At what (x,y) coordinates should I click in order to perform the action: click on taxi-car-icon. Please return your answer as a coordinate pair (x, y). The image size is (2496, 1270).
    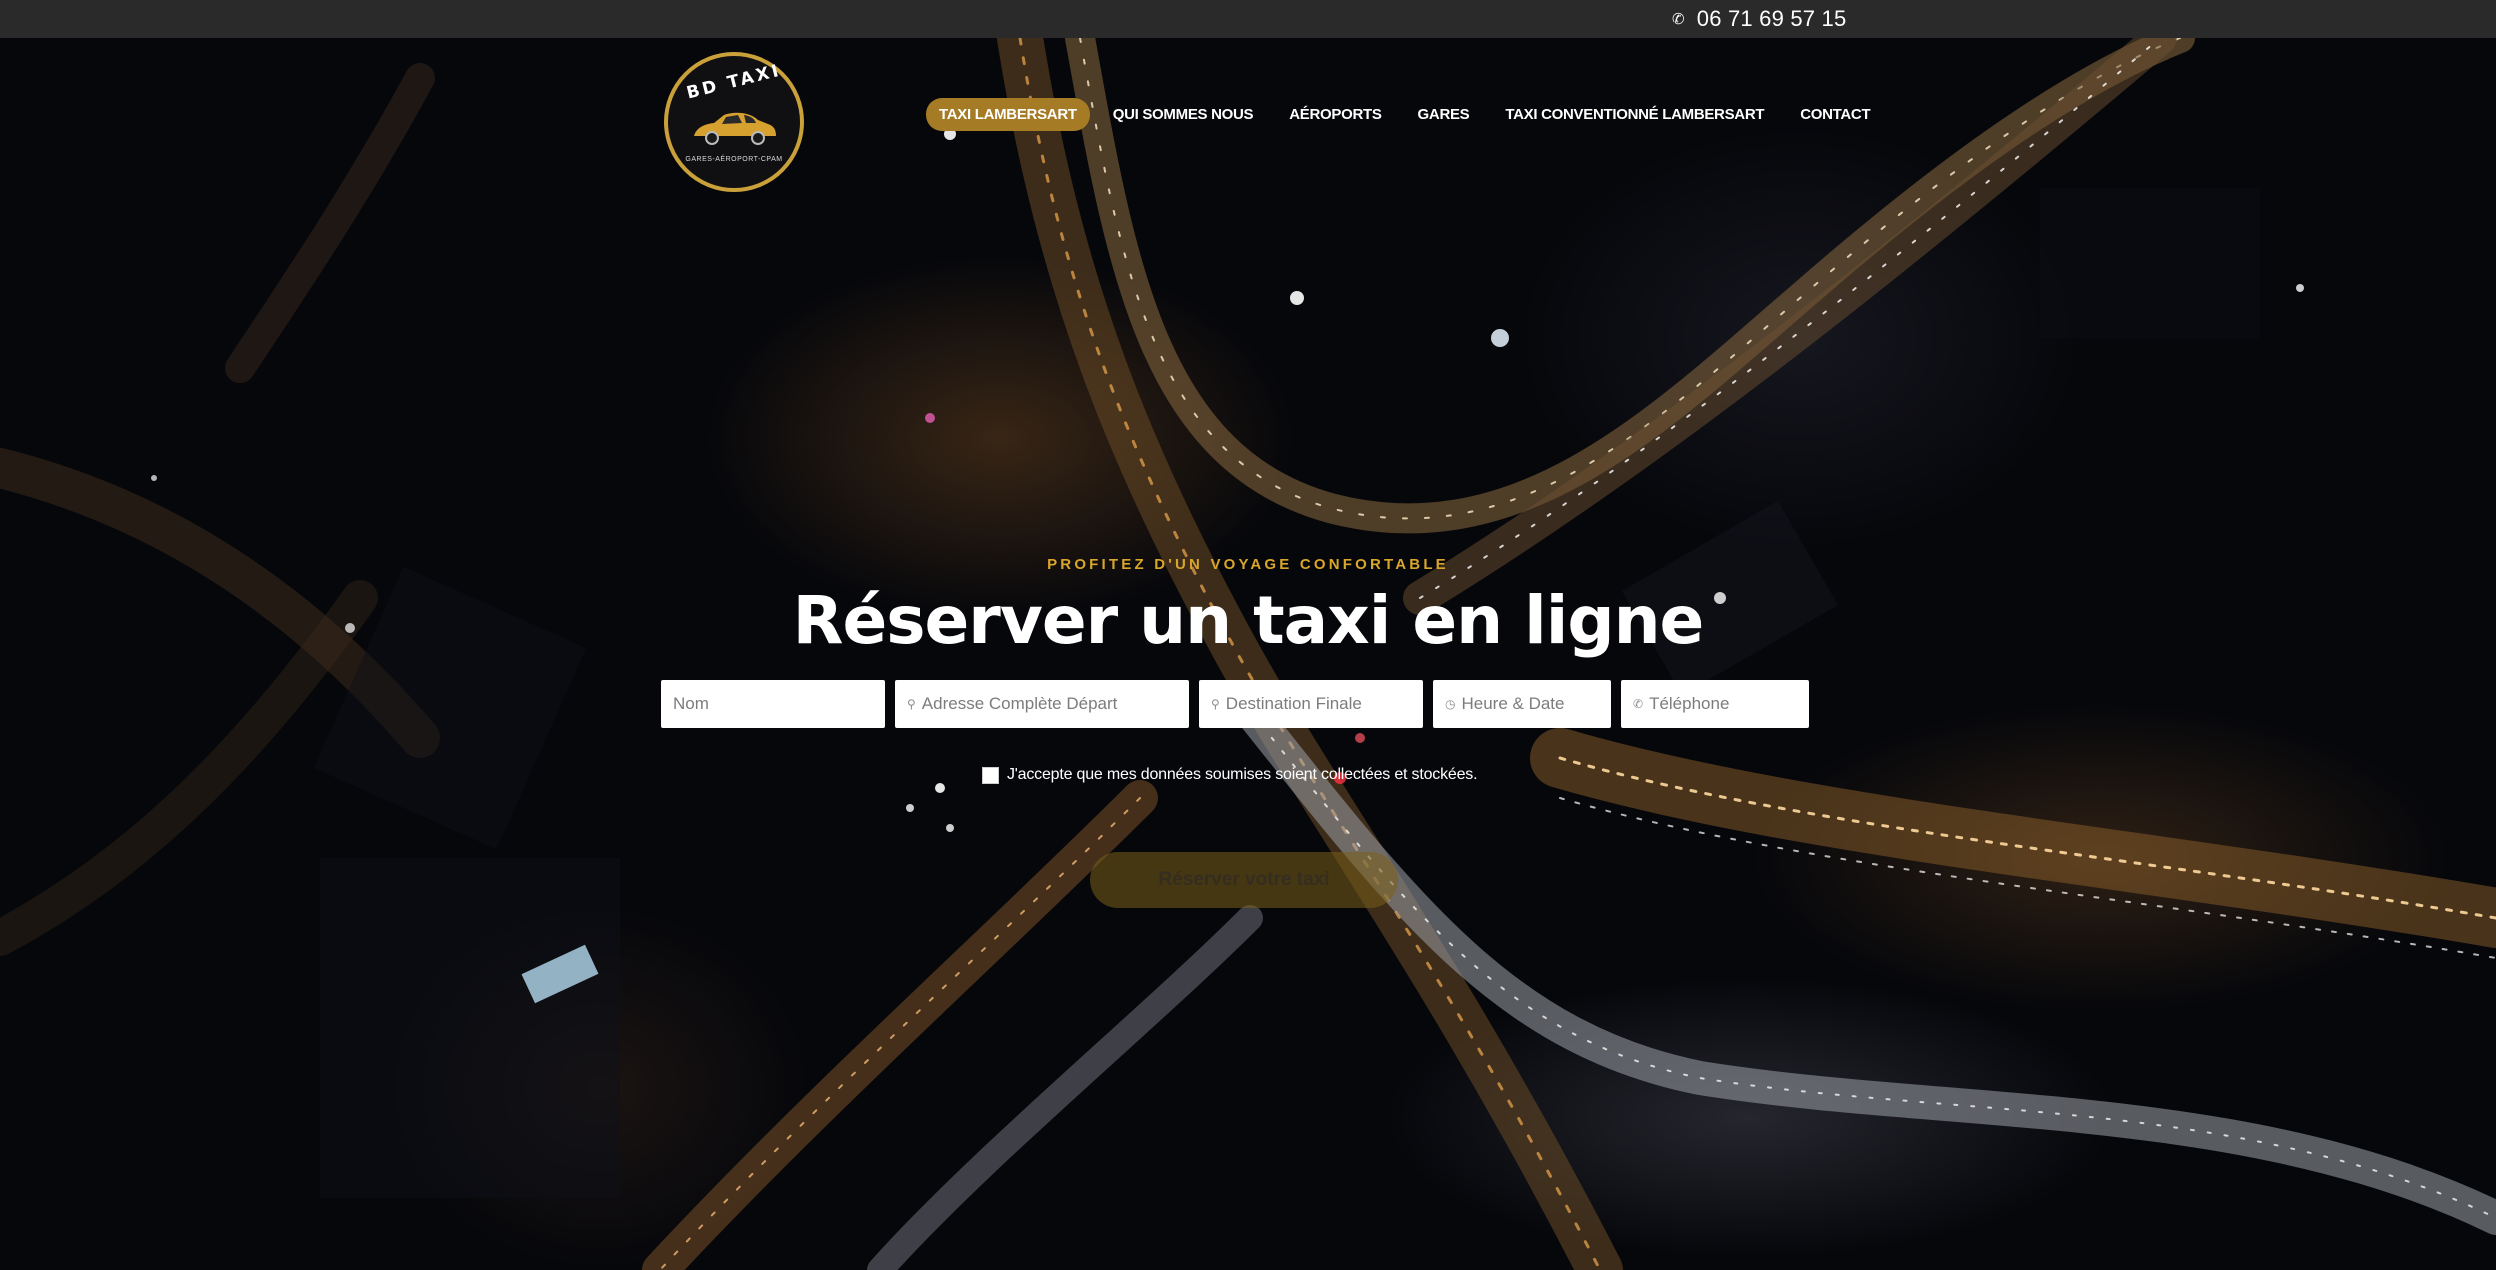
    Looking at the image, I should click on (735, 128).